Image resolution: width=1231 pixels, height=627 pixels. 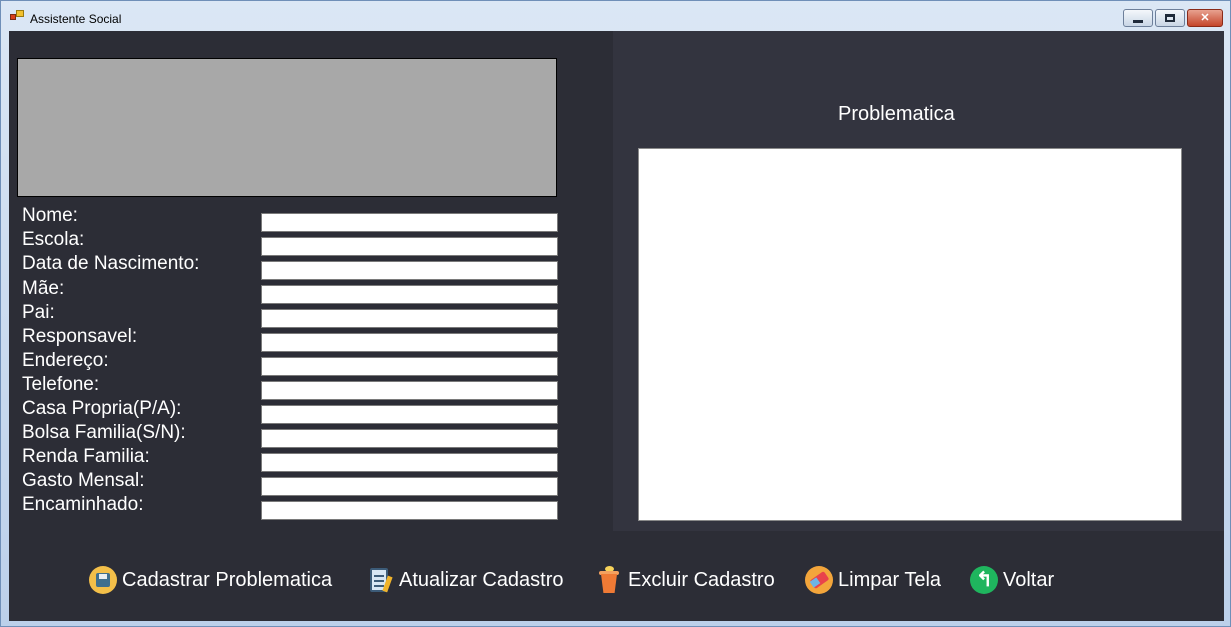 What do you see at coordinates (17, 16) in the screenshot?
I see `app-icon` at bounding box center [17, 16].